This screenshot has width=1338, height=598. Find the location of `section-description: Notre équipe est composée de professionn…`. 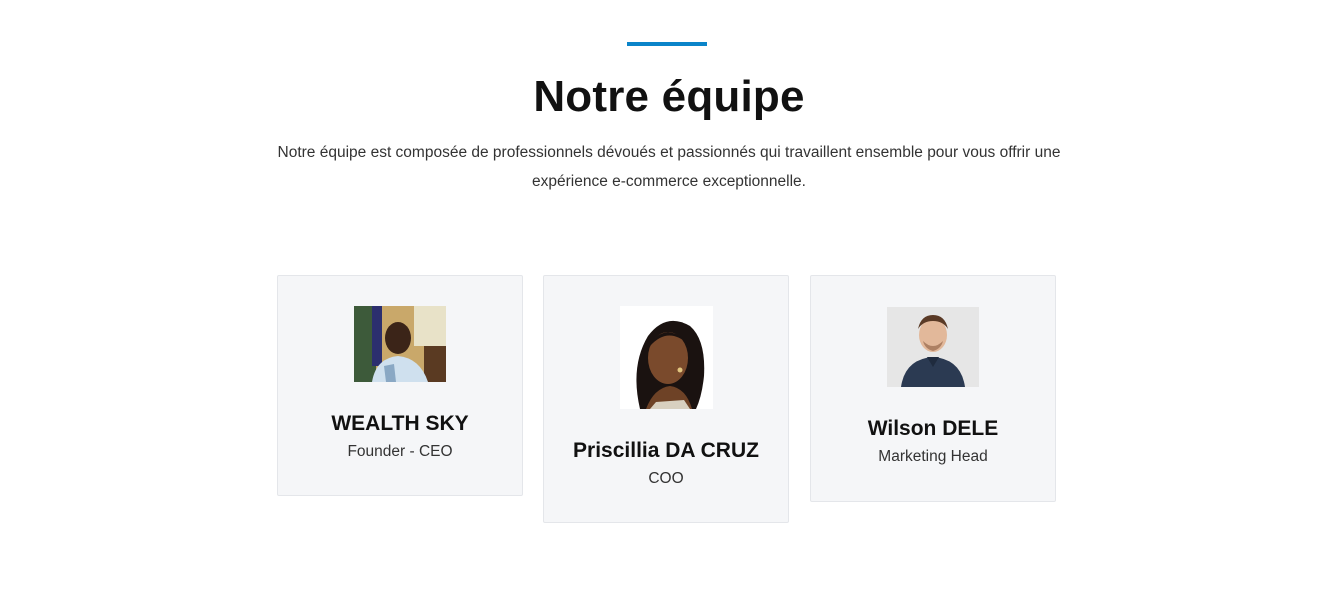

section-description: Notre équipe est composée de professionn… is located at coordinates (669, 167).